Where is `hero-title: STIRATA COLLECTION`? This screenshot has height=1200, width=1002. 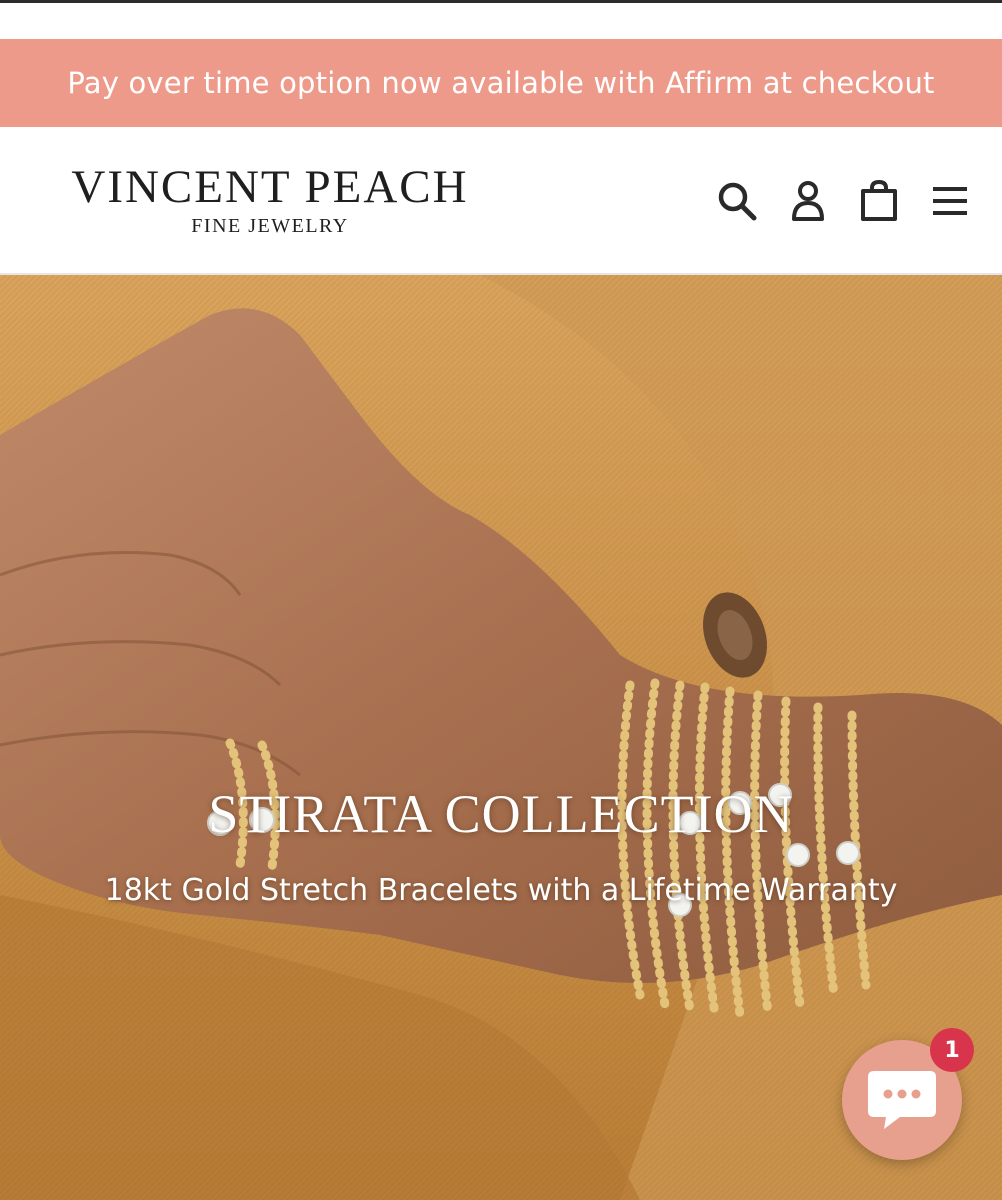 hero-title: STIRATA COLLECTION is located at coordinates (501, 814).